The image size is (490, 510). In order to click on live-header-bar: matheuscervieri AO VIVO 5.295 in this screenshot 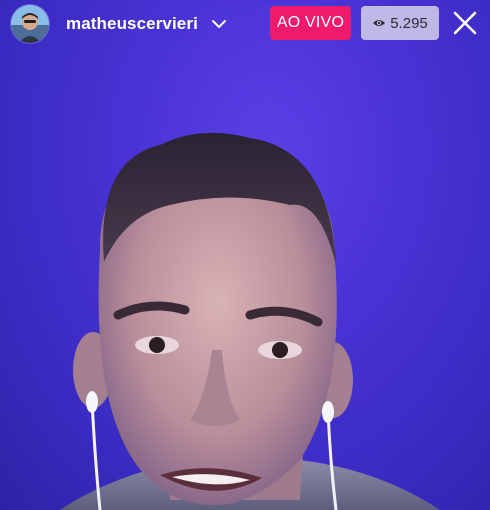, I will do `click(245, 24)`.